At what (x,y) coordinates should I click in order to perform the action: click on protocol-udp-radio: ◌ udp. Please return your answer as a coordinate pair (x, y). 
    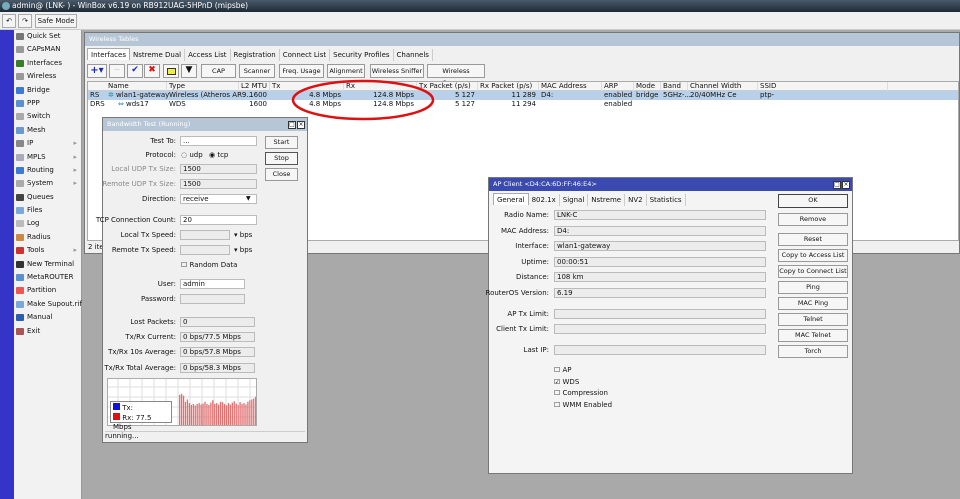
    Looking at the image, I should click on (192, 155).